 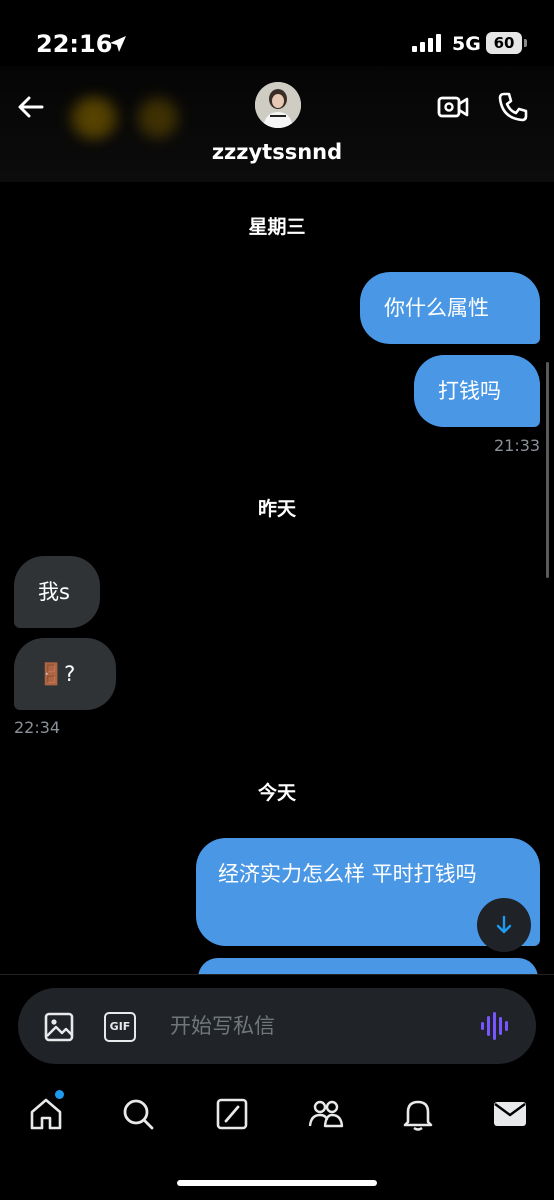 I want to click on message-timestamp: 22:34, so click(x=37, y=727).